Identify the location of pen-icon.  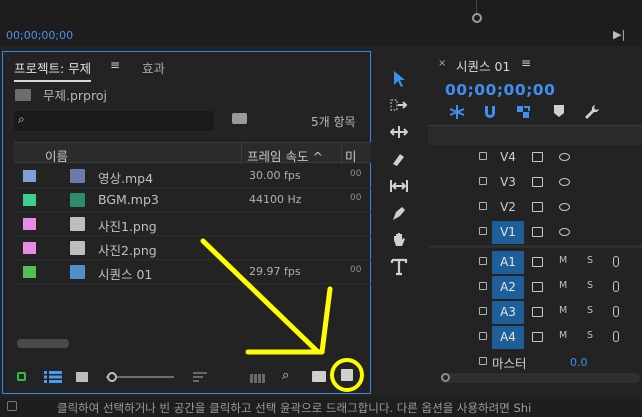
(399, 213).